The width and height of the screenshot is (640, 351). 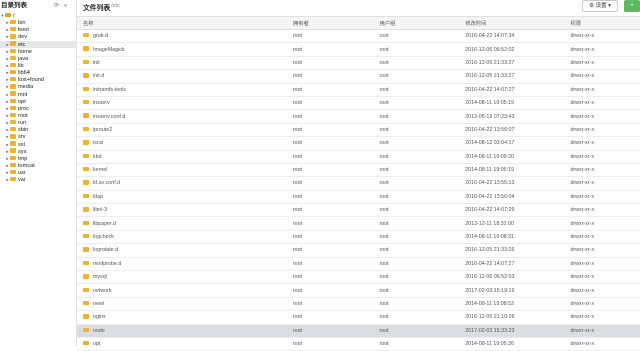 What do you see at coordinates (38, 136) in the screenshot?
I see `tree-item: ▸ srv` at bounding box center [38, 136].